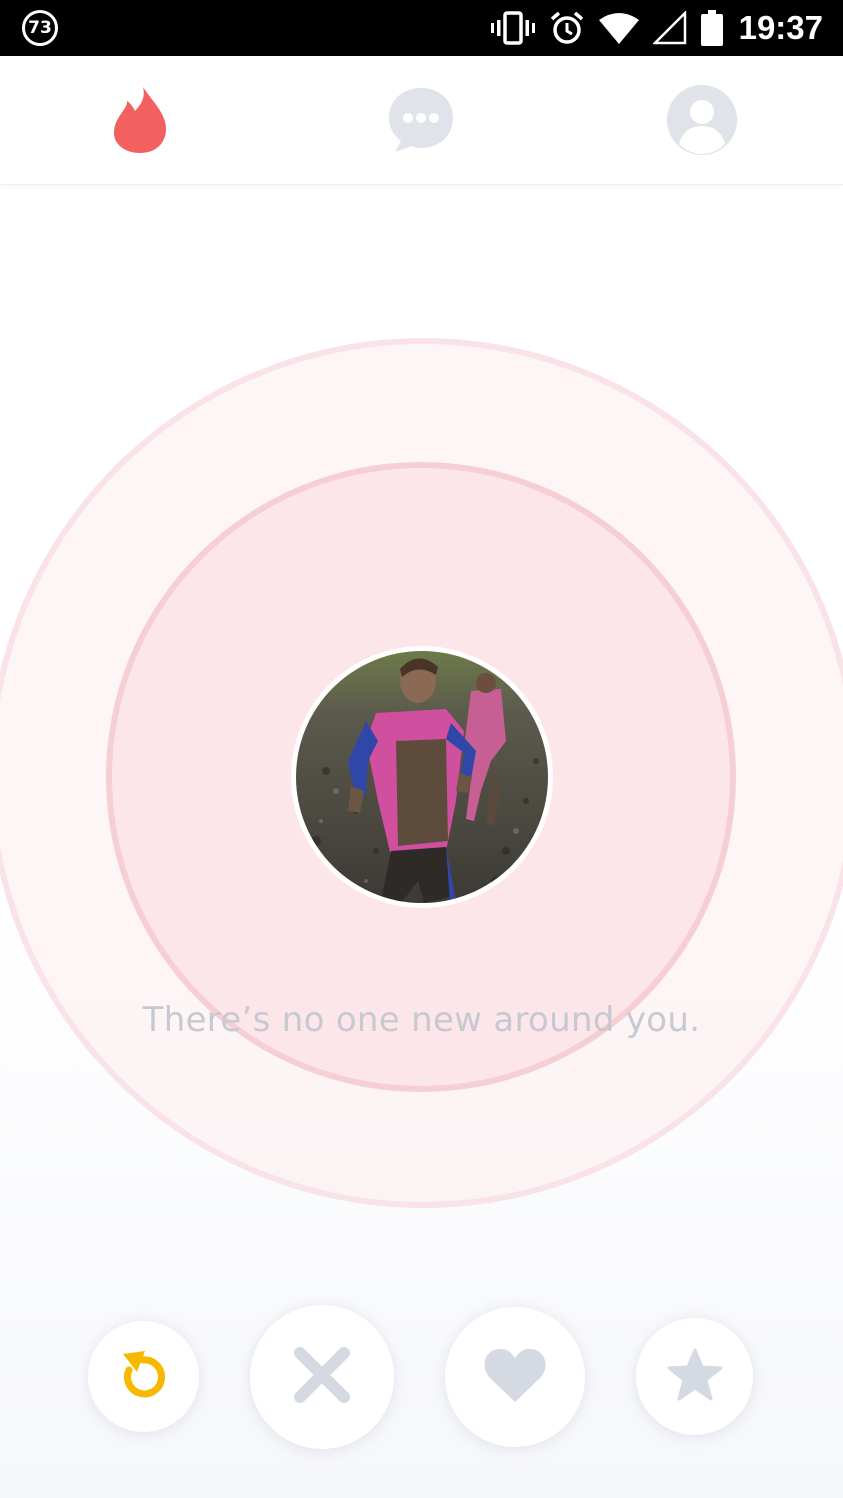 This screenshot has height=1498, width=843. I want to click on nope-icon, so click(322, 1377).